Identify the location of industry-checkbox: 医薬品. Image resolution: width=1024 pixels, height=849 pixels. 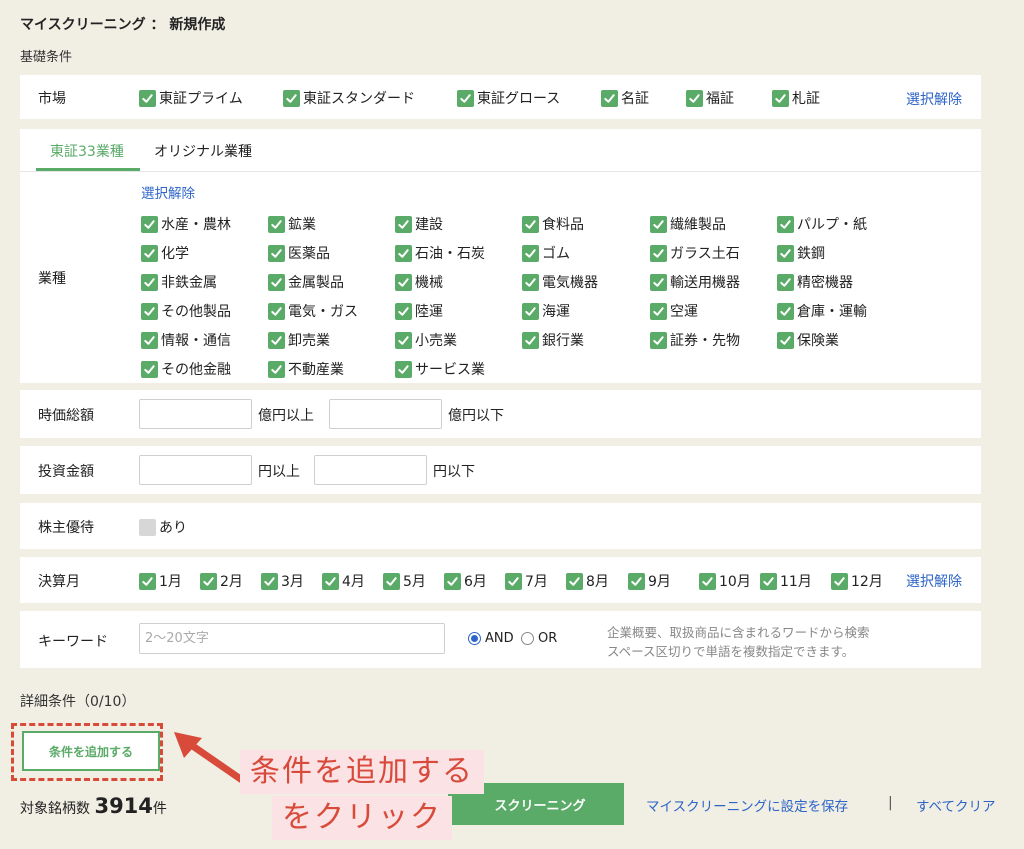
(299, 253).